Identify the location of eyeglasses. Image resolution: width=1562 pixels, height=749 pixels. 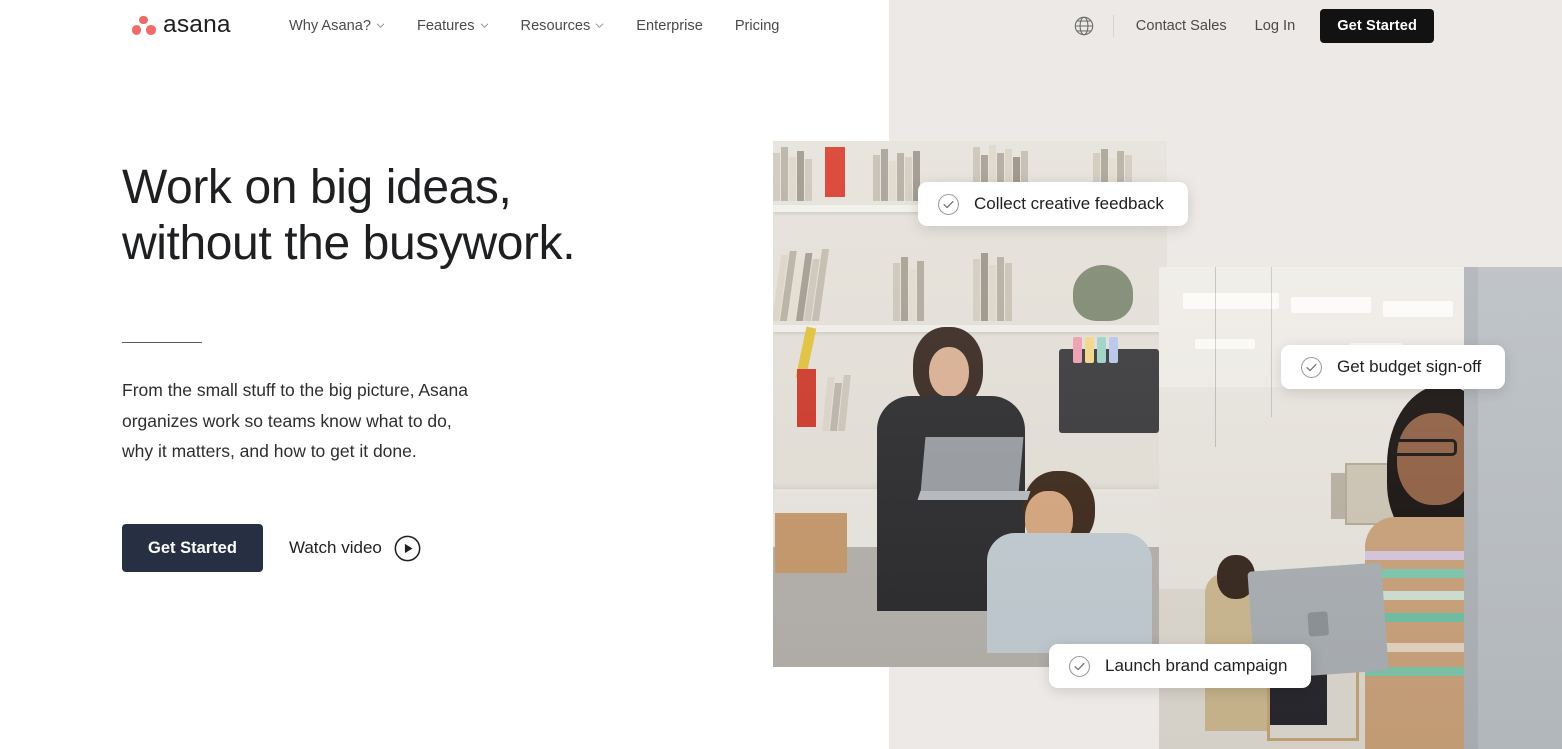
(1424, 447).